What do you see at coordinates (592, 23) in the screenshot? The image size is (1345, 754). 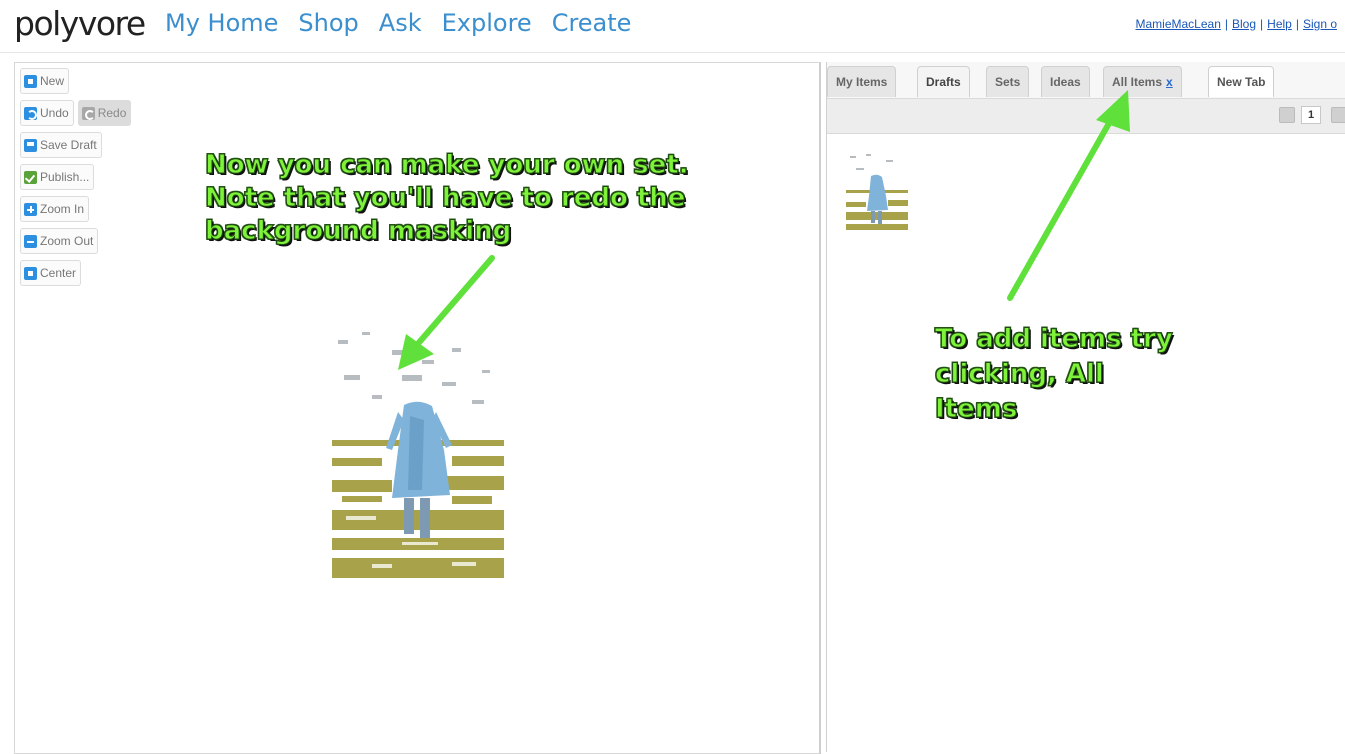 I see `nav-create: Create` at bounding box center [592, 23].